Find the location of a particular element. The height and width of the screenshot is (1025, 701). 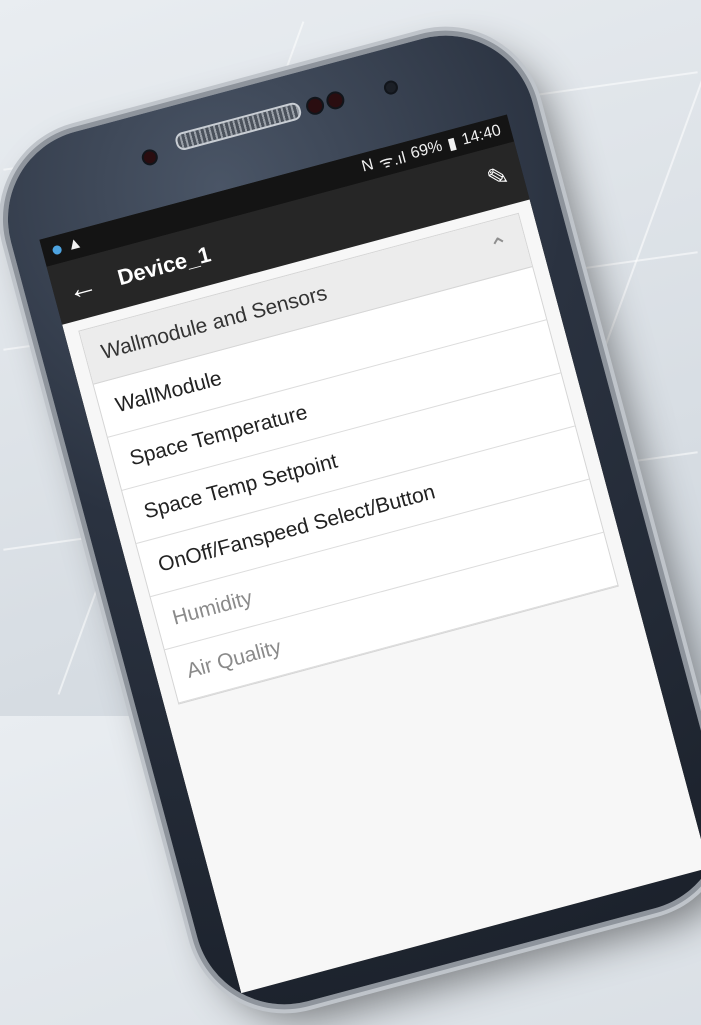

signal-icon: ᯤ.ıl is located at coordinates (392, 161).